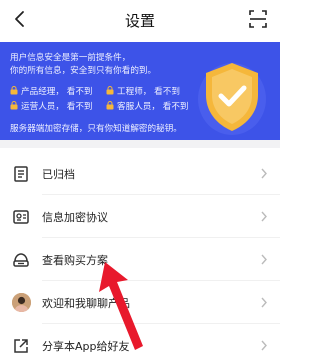  I want to click on menu-item-label: 已归档, so click(58, 174).